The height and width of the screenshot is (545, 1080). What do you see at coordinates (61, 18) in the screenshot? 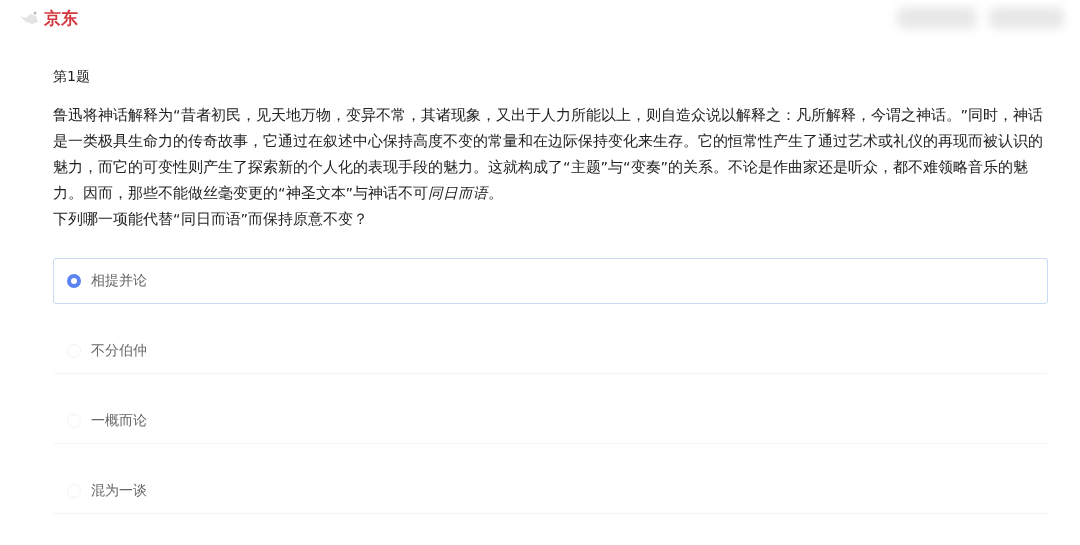
I see `logo-text: 京东` at bounding box center [61, 18].